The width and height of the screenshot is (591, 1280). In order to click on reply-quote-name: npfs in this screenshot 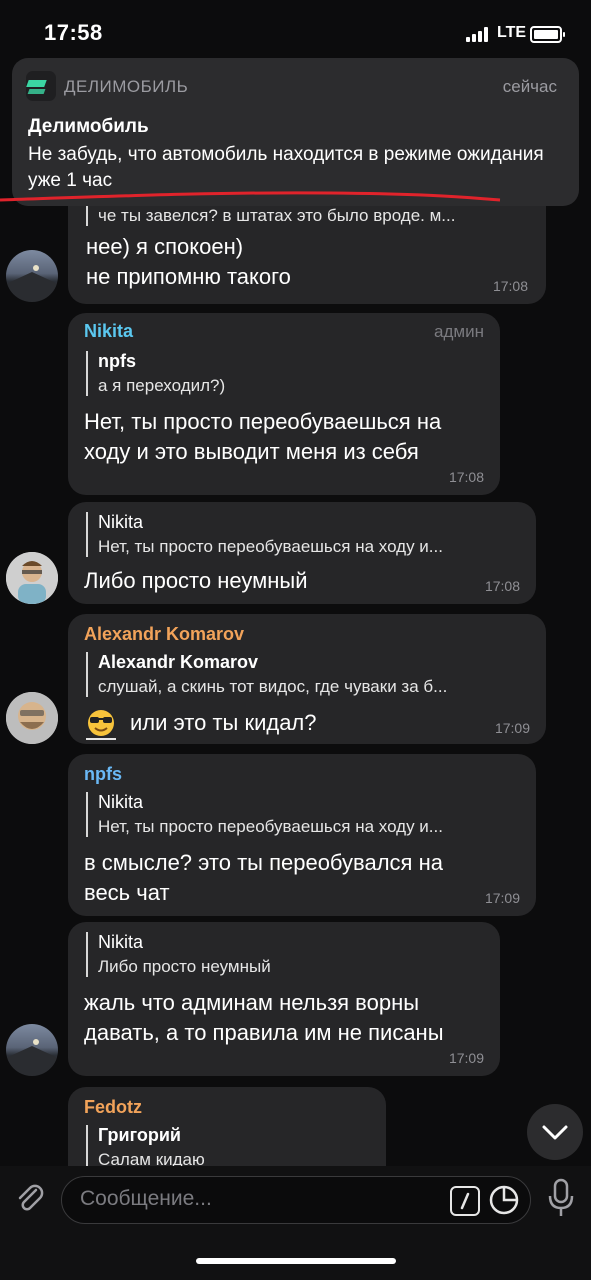, I will do `click(117, 361)`.